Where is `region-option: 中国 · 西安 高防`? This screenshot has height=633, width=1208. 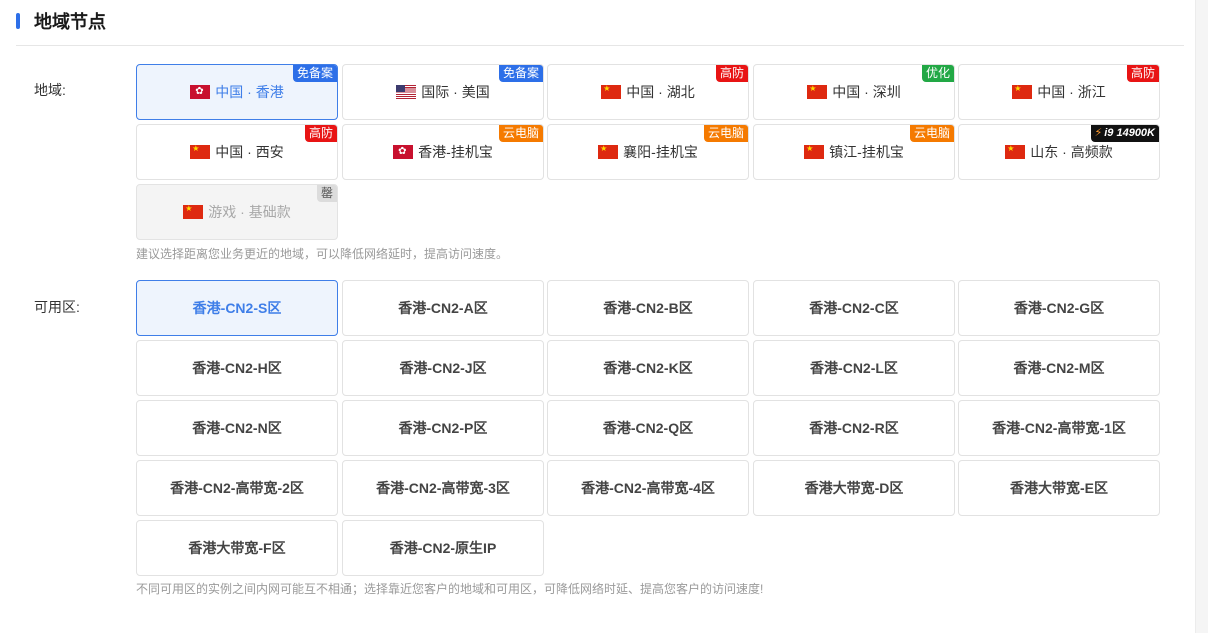
region-option: 中国 · 西安 高防 is located at coordinates (237, 152).